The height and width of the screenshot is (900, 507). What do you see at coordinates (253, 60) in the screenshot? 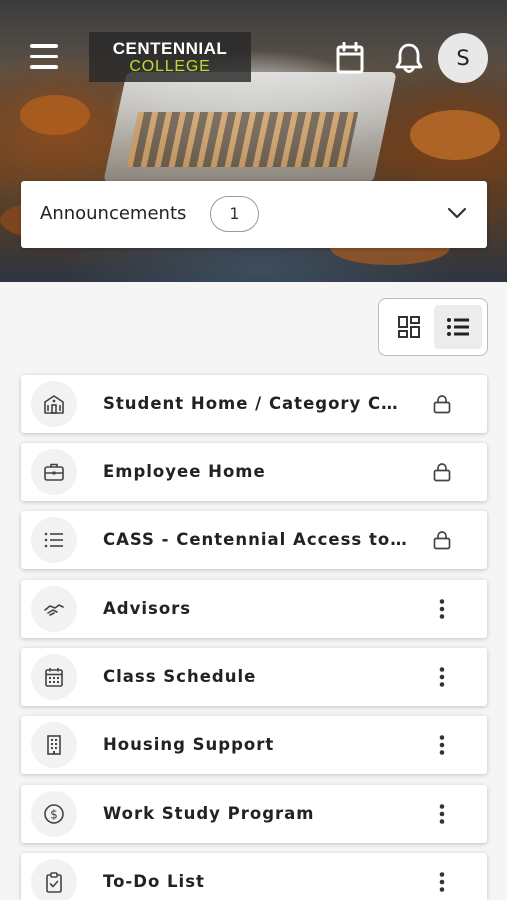
I see `top-bar: CENTENNIAL COLLEGE S` at bounding box center [253, 60].